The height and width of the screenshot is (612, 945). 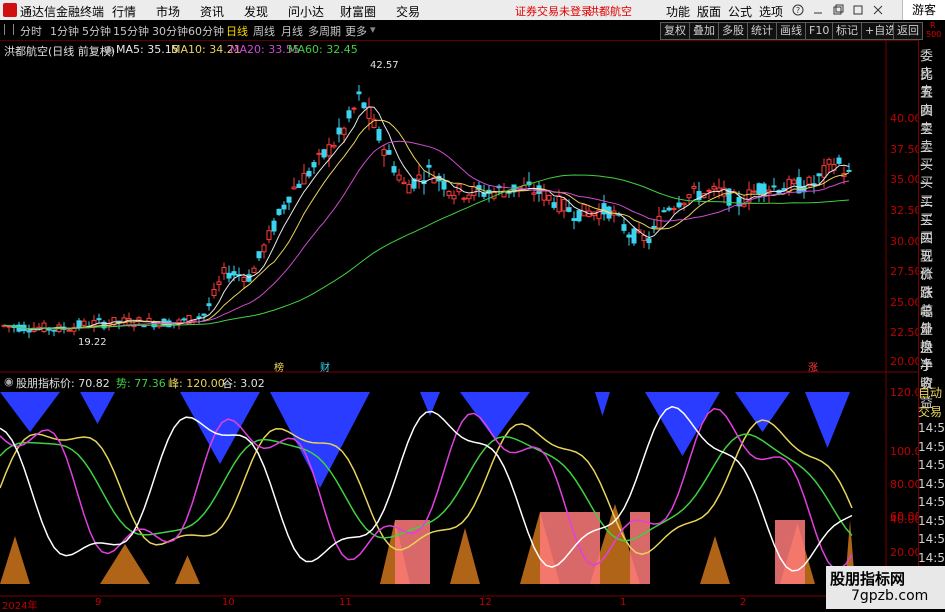 I want to click on maximize-icon, so click(x=858, y=10).